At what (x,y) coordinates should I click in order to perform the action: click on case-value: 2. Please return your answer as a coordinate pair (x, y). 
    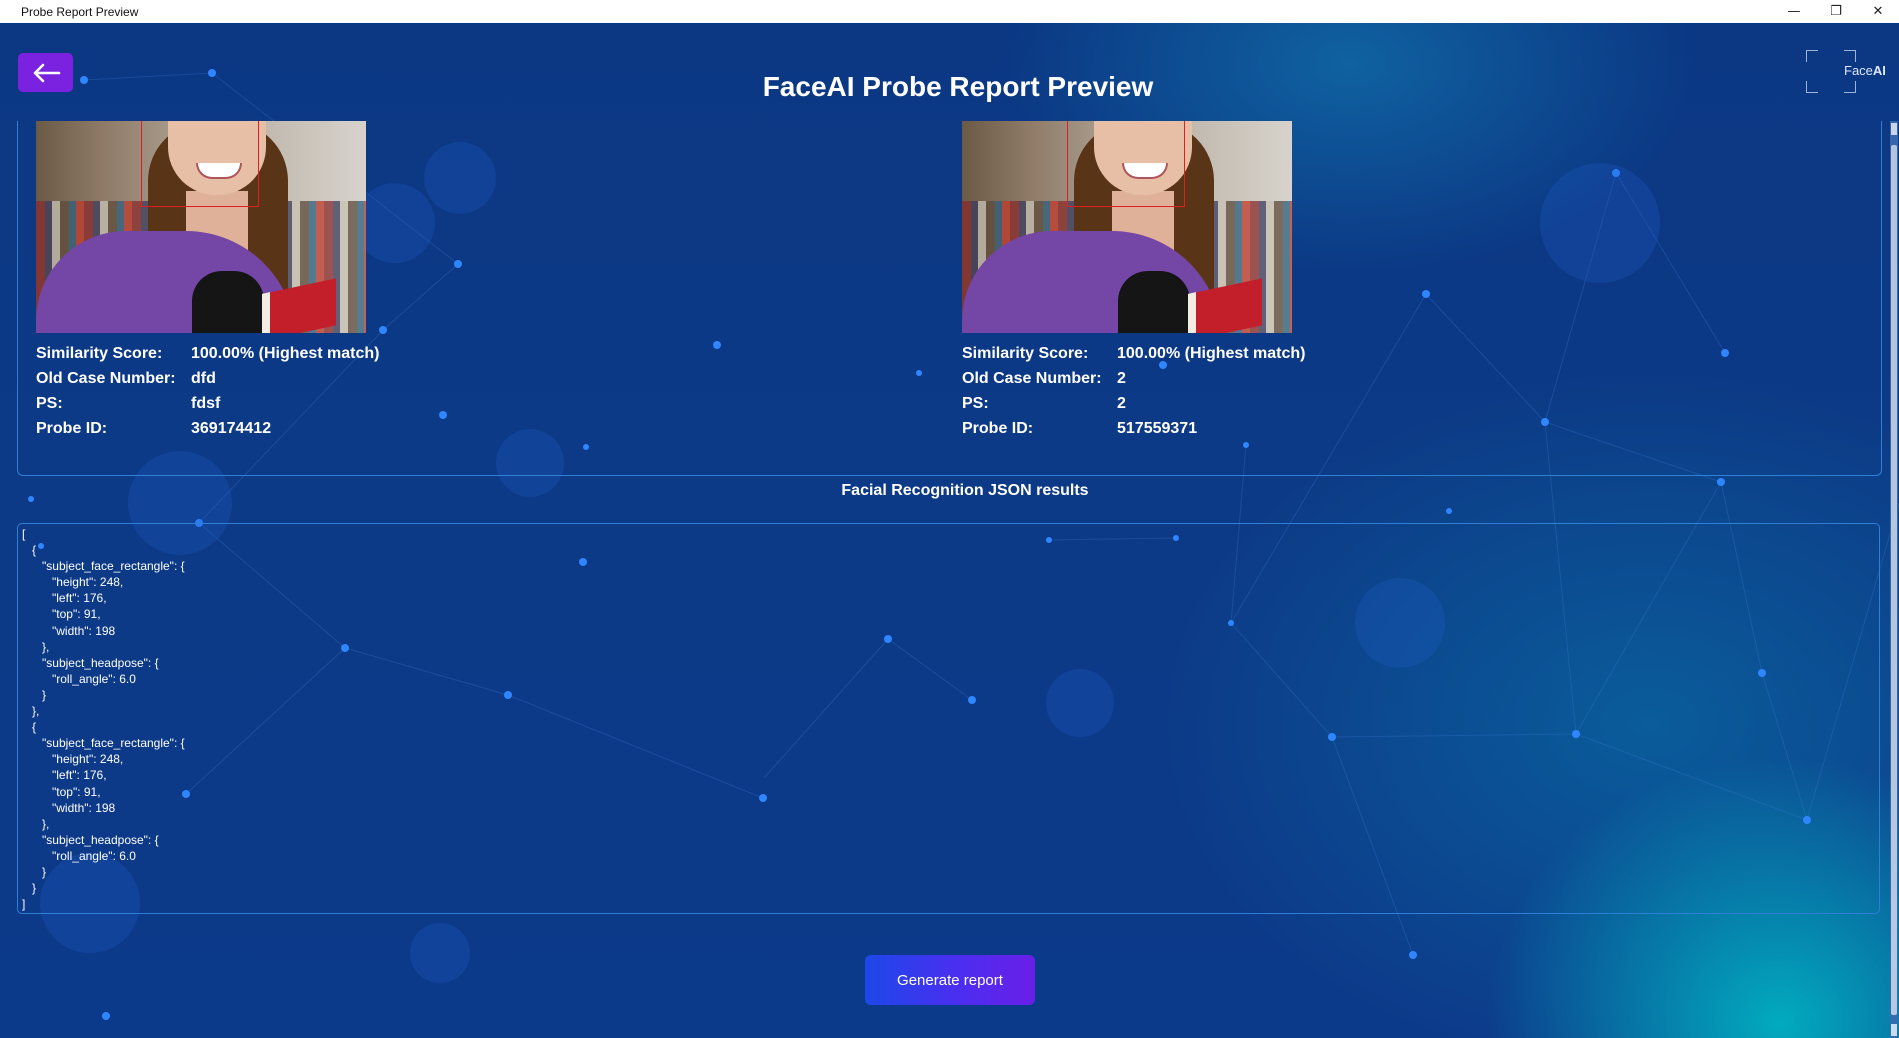
    Looking at the image, I should click on (1121, 378).